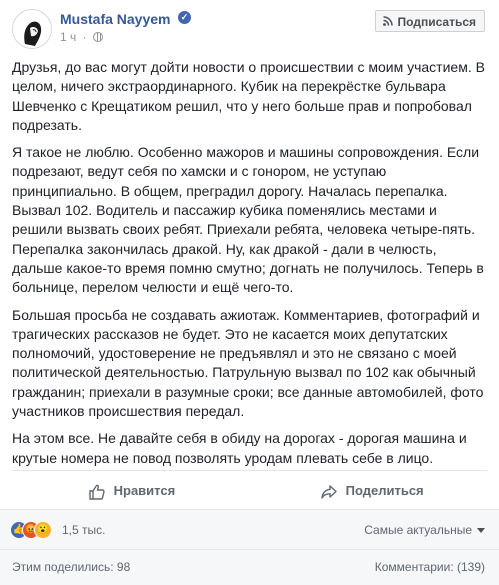 This screenshot has width=499, height=585. I want to click on like-button: Нравится, so click(131, 491).